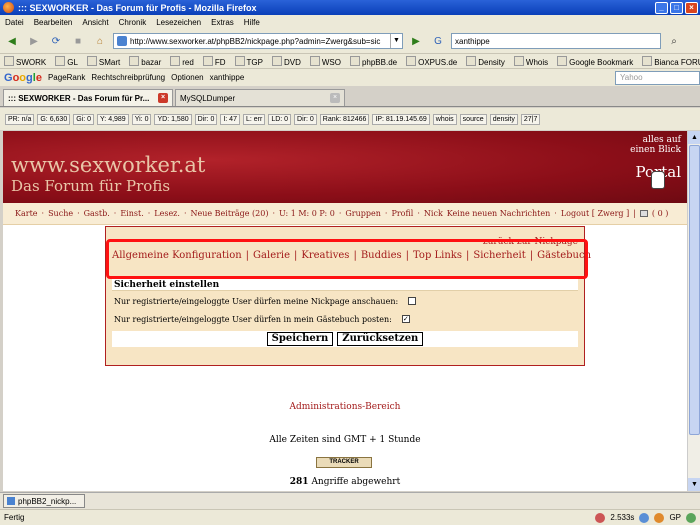  What do you see at coordinates (499, 258) in the screenshot?
I see `tab-sicherheit: Sicherheit` at bounding box center [499, 258].